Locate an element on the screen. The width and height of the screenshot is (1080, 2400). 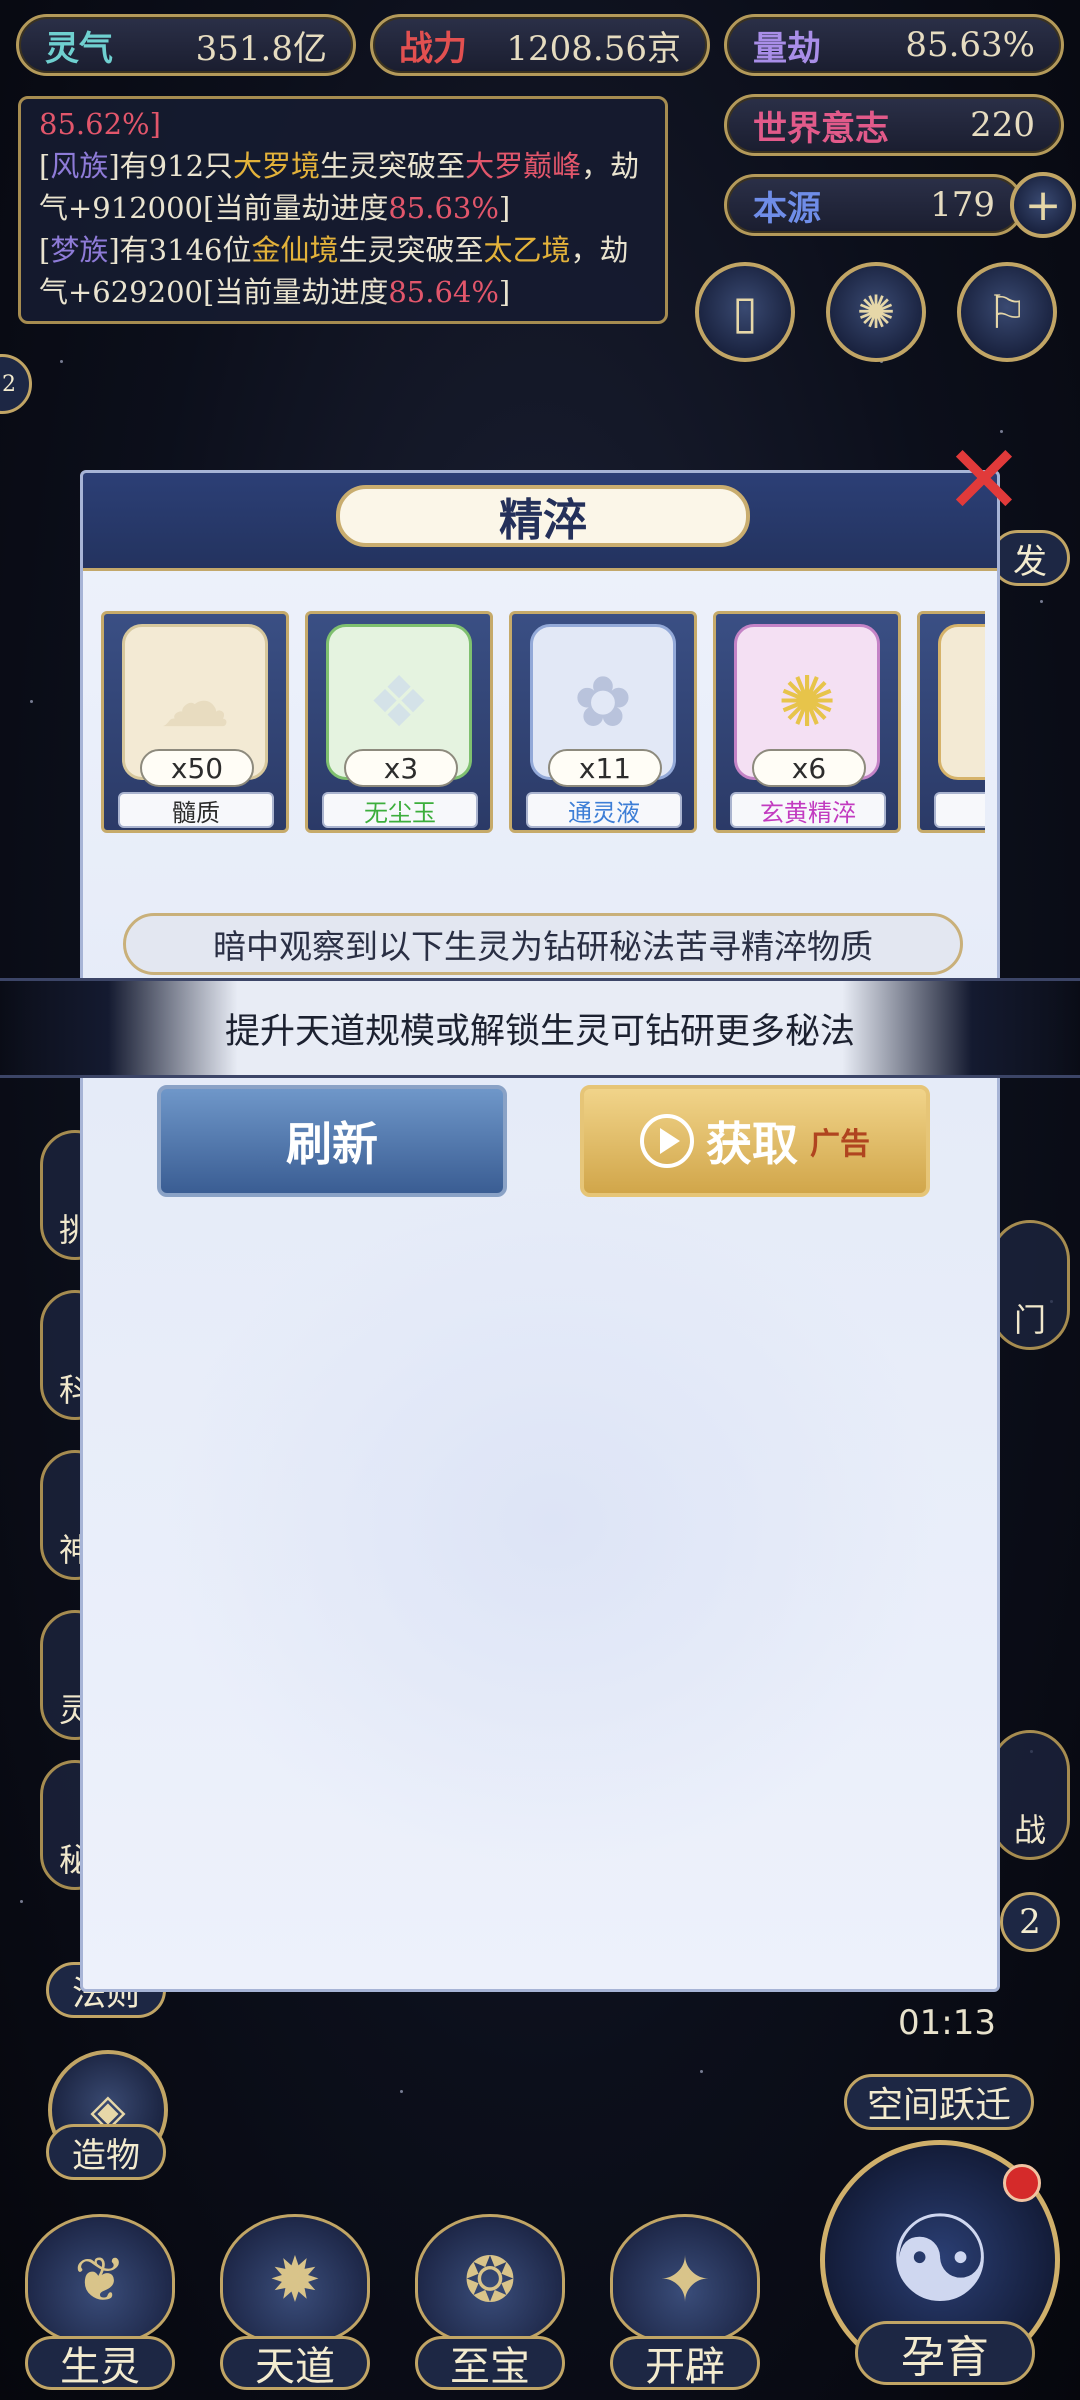
nav-zhibao: ❂ 至宝 is located at coordinates (490, 2295).